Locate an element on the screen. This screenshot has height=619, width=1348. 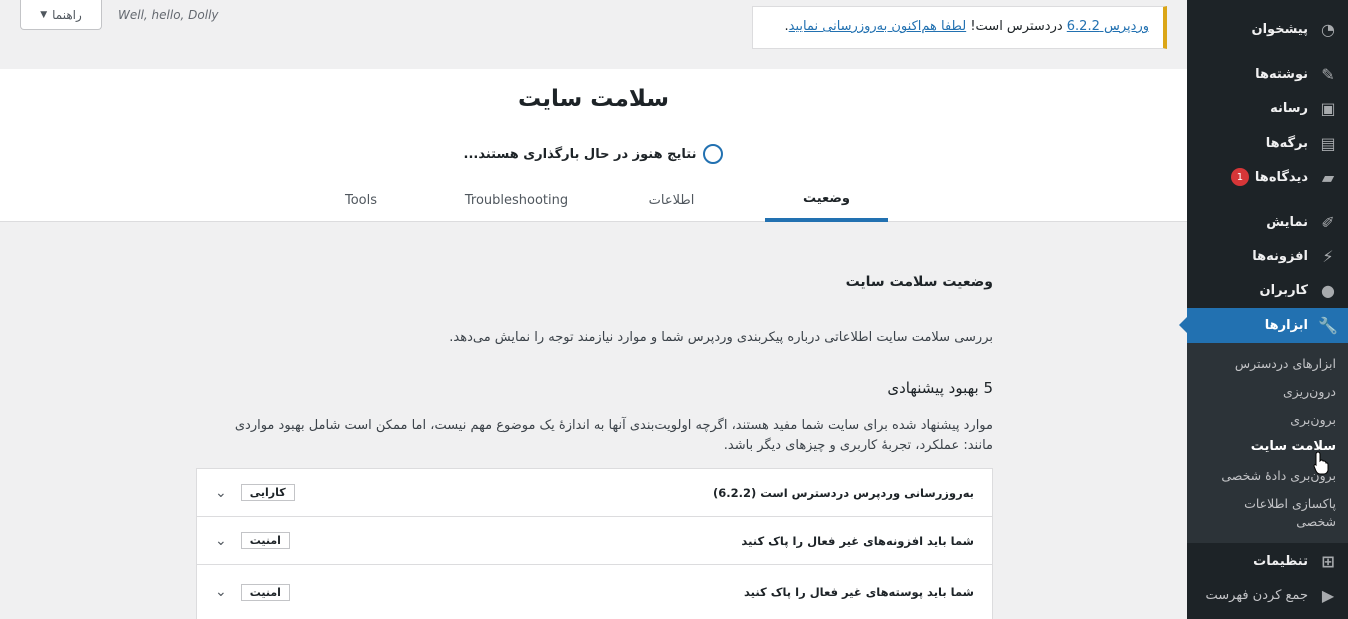
sidebar-collapse-menu: ▶ جمع کردن فهرست is located at coordinates (1267, 595).